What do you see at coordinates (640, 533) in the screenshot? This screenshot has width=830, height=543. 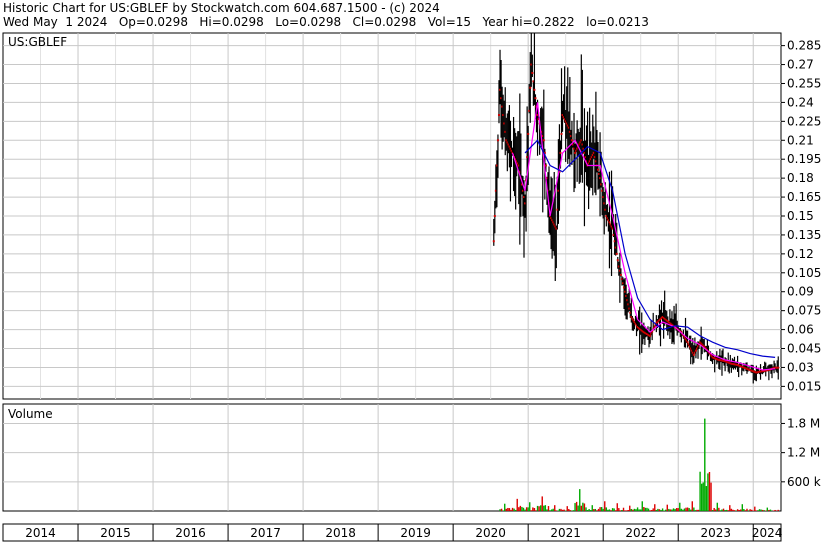 I see `x-tick-label: 2022` at bounding box center [640, 533].